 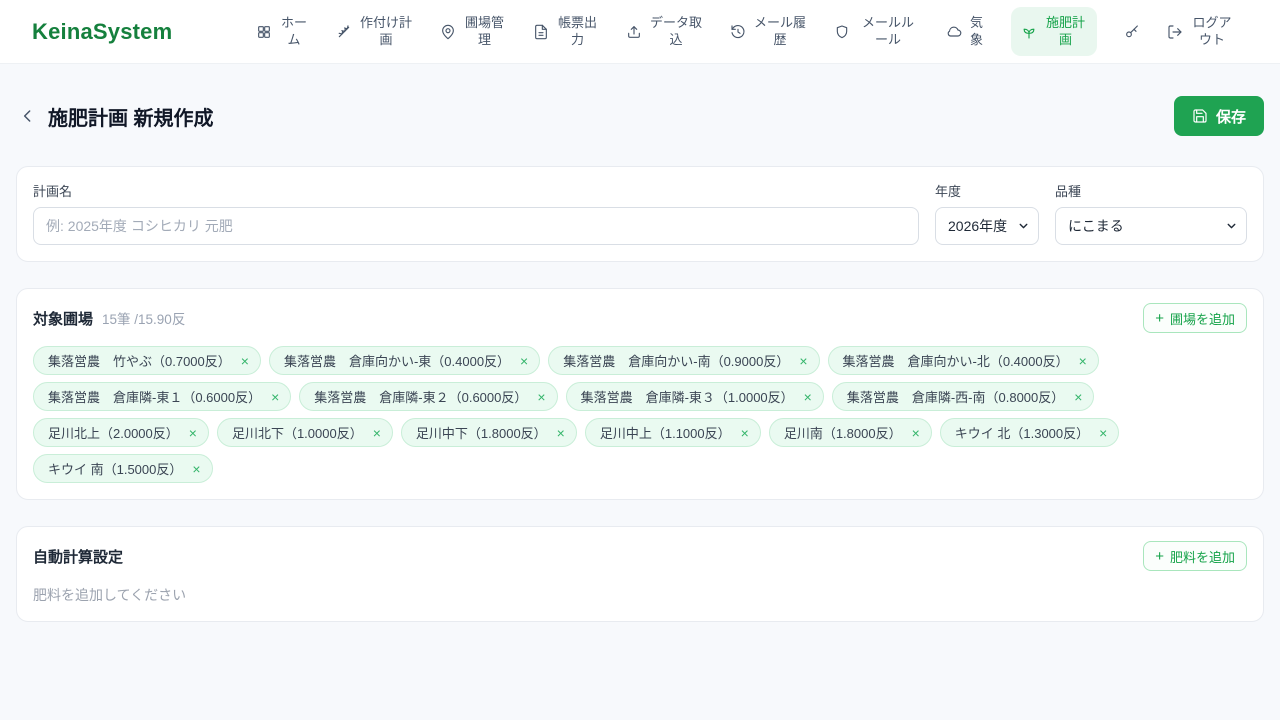 I want to click on auto-calculation-title: 自動計算設定, so click(x=78, y=557).